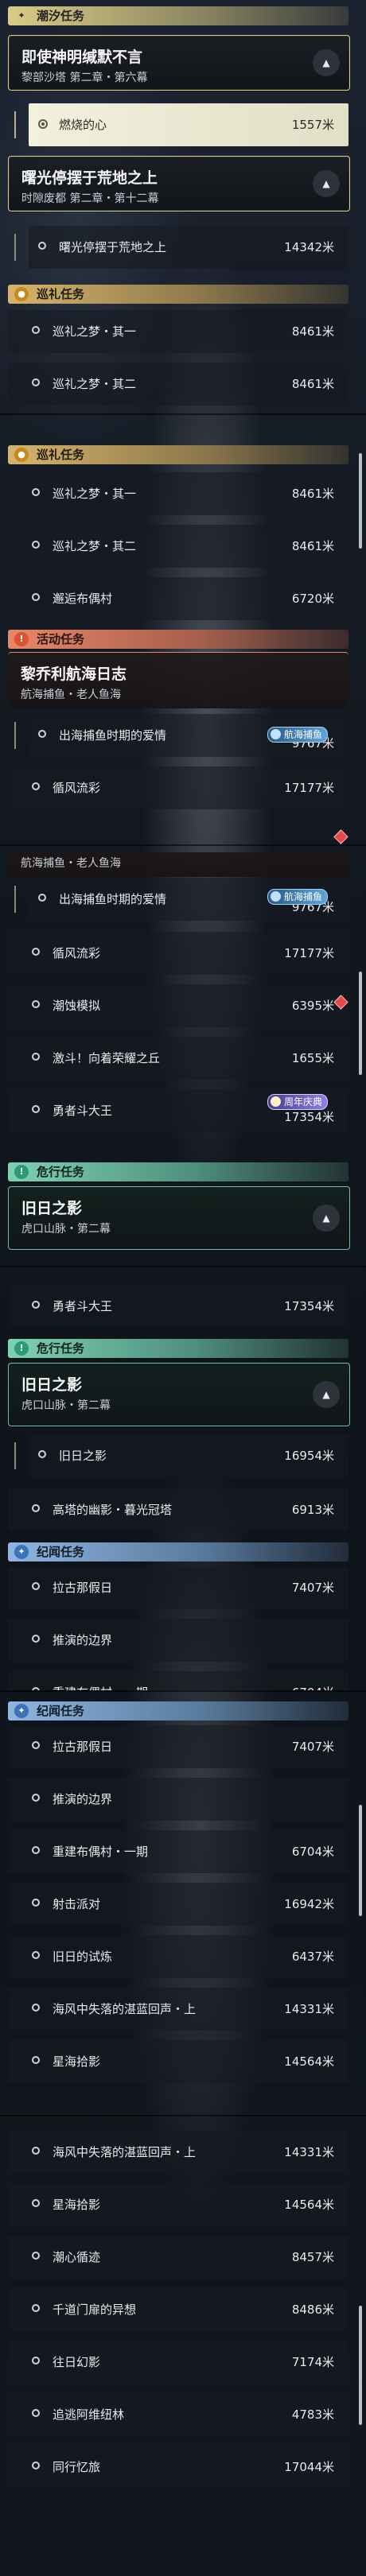 The width and height of the screenshot is (366, 2576). What do you see at coordinates (298, 897) in the screenshot?
I see `fishing-event-badge: 航海捕鱼` at bounding box center [298, 897].